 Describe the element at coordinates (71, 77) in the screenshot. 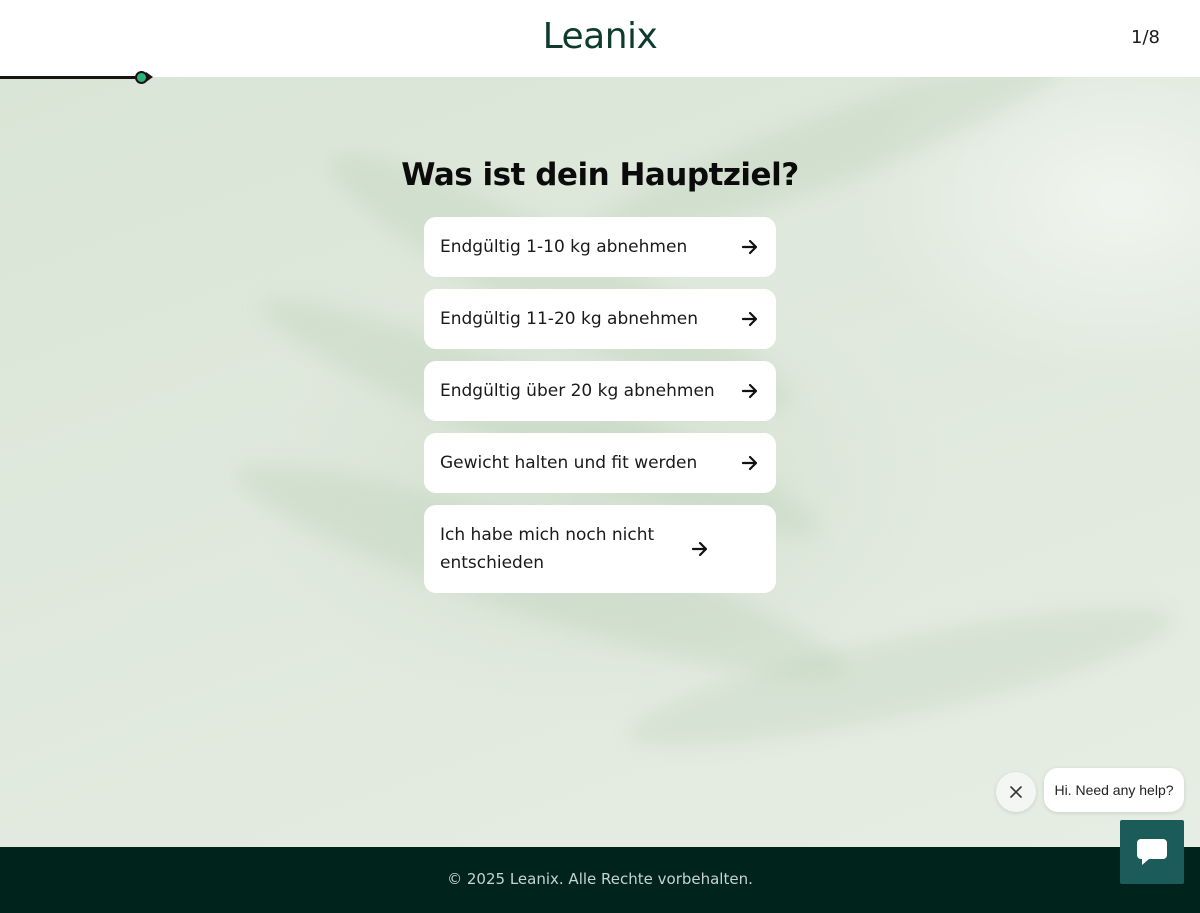

I see `progress-bar` at that location.